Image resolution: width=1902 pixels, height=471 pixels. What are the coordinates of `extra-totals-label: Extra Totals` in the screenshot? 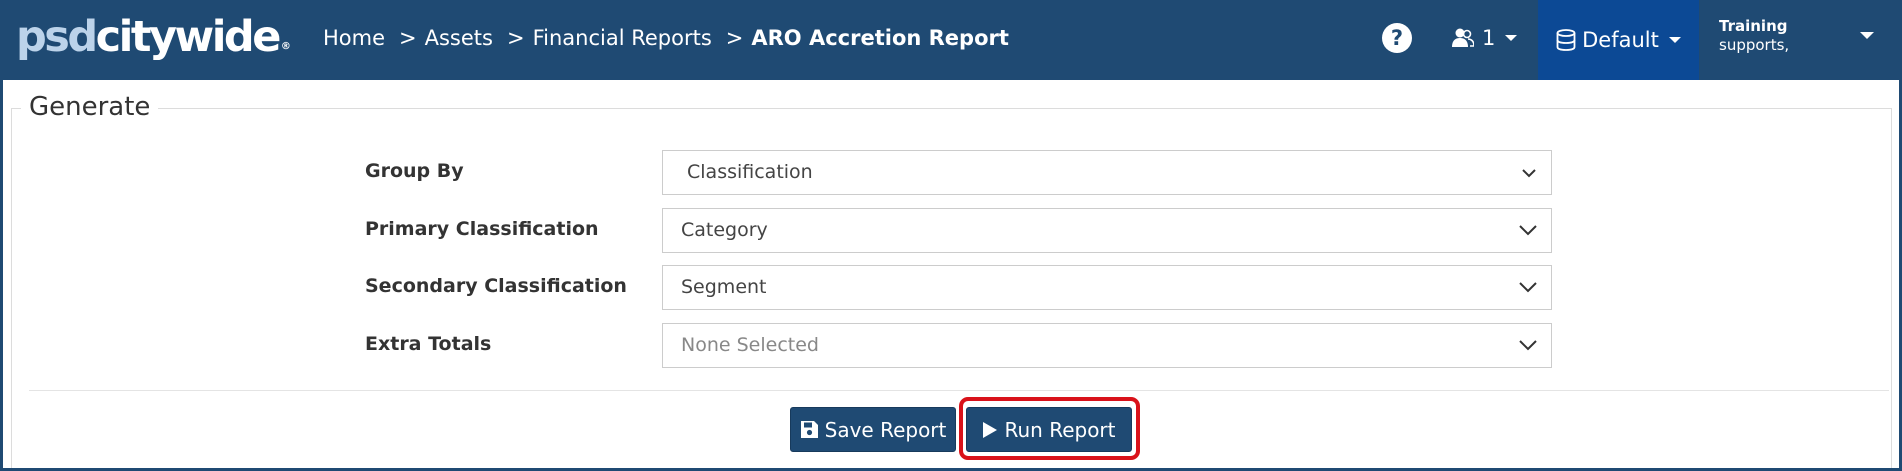 It's located at (428, 344).